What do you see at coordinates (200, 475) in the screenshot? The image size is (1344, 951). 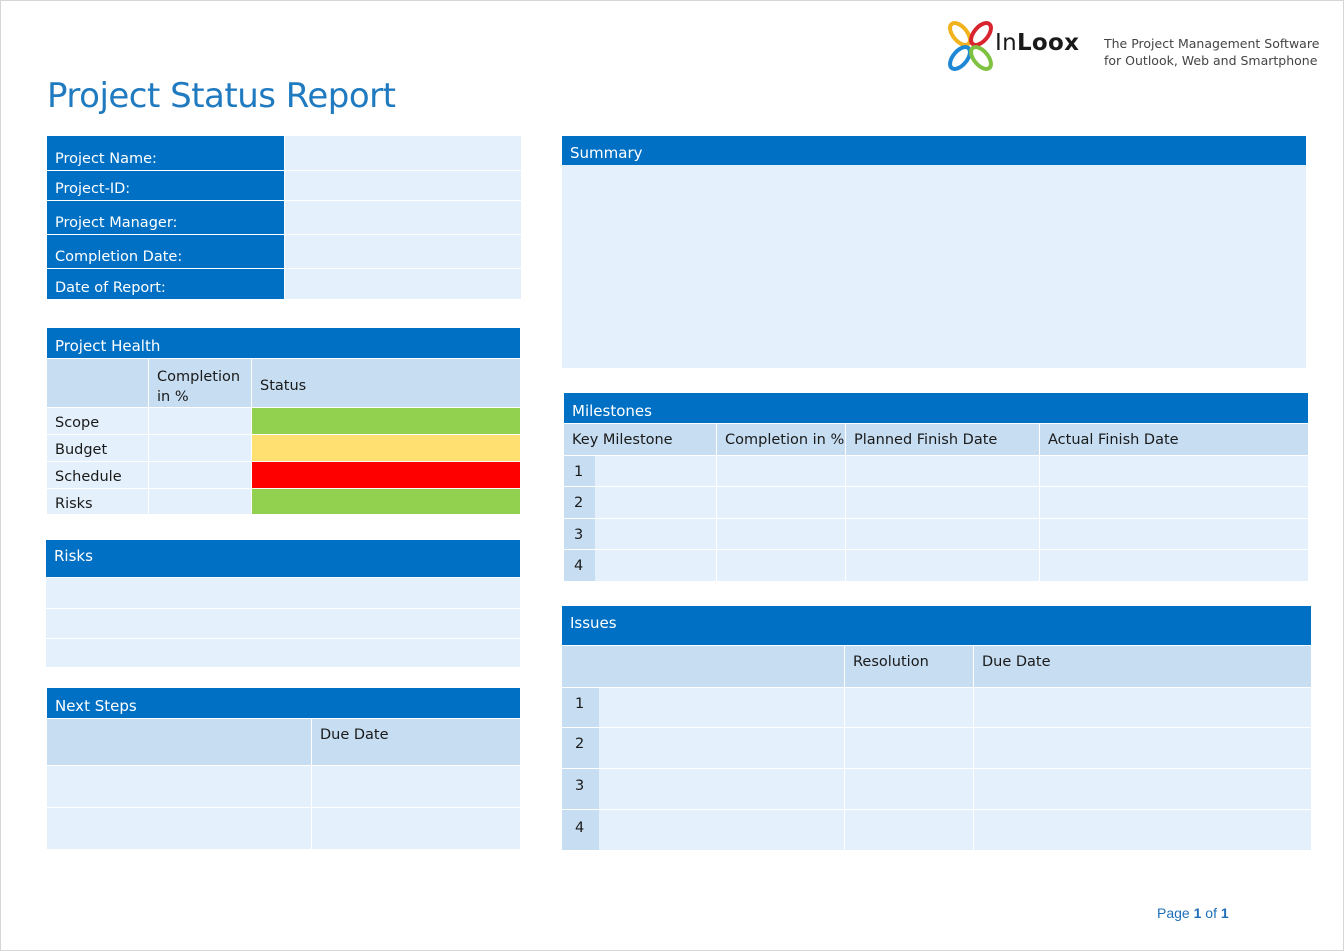 I see `schedule-completion-cell` at bounding box center [200, 475].